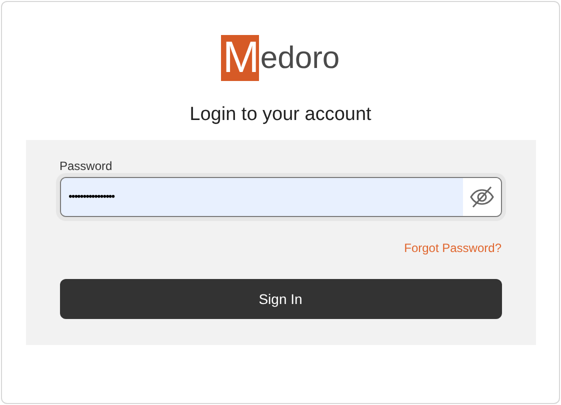  I want to click on field-label: Password, so click(87, 166).